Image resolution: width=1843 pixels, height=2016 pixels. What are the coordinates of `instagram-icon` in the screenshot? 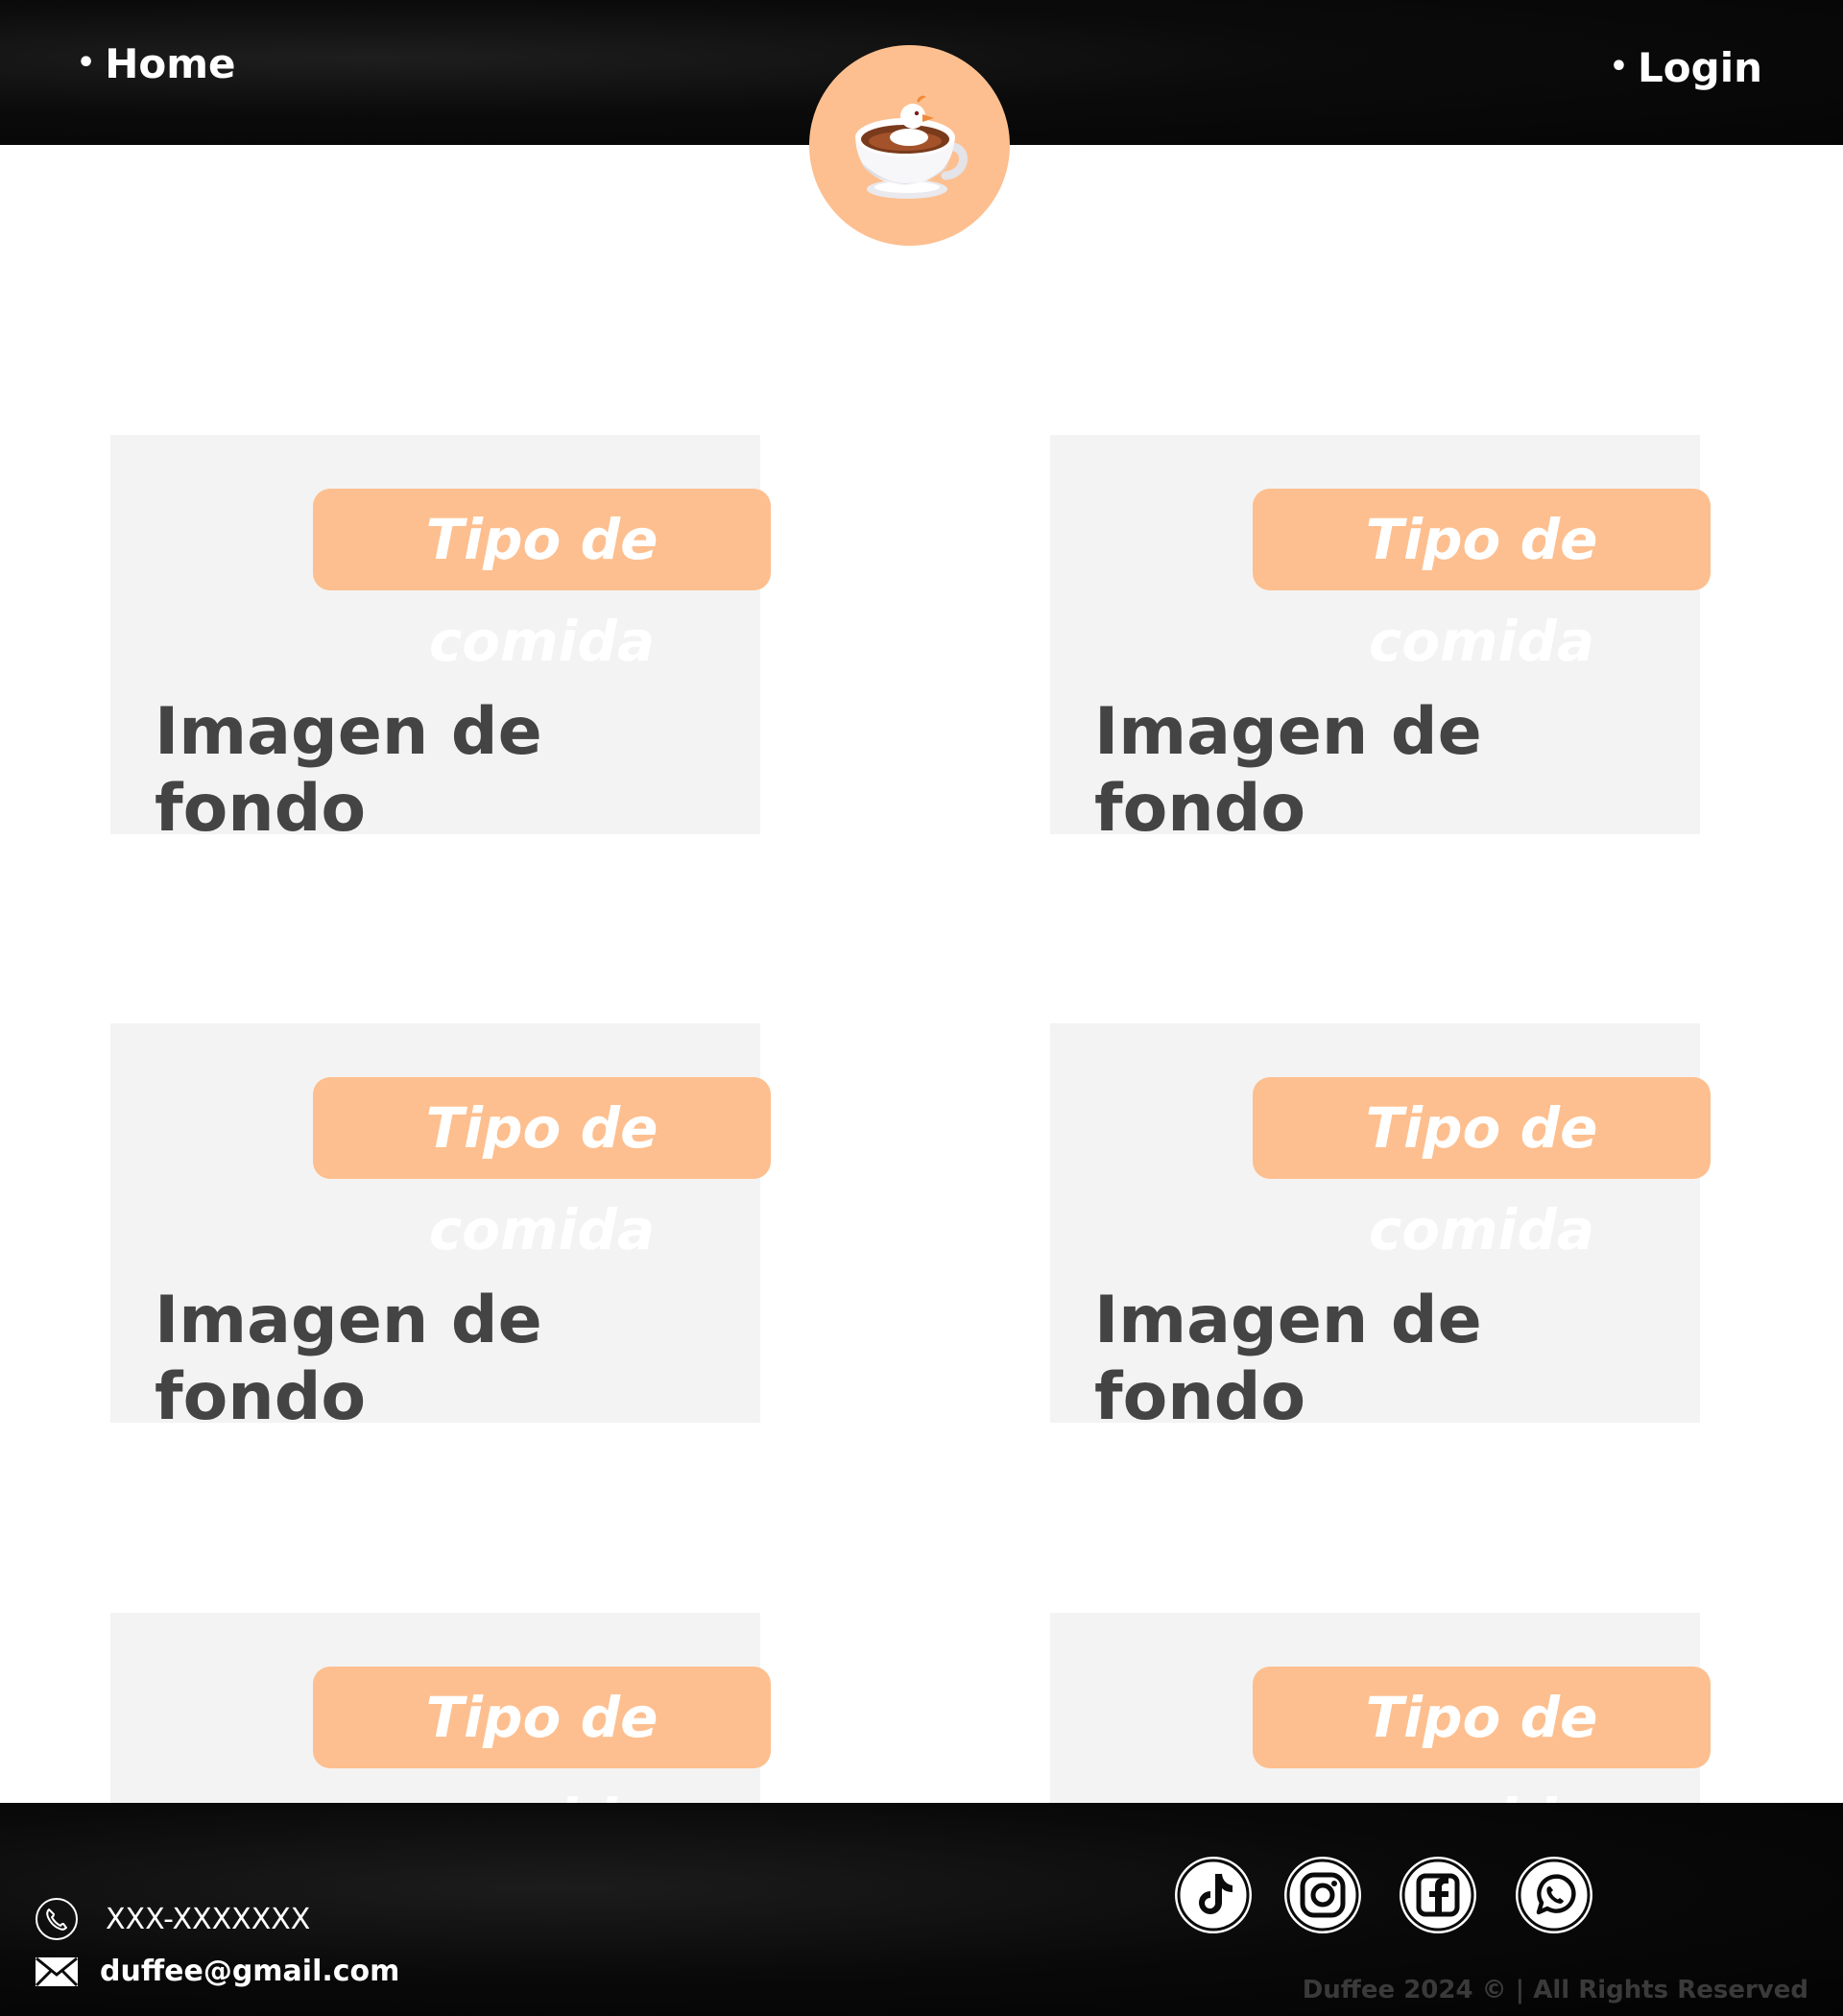 It's located at (1322, 1895).